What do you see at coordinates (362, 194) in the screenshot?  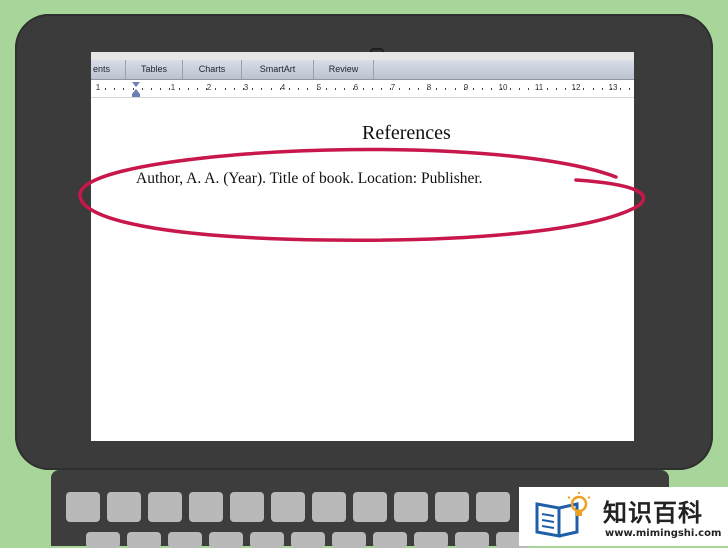 I see `highlight-circle-annotation` at bounding box center [362, 194].